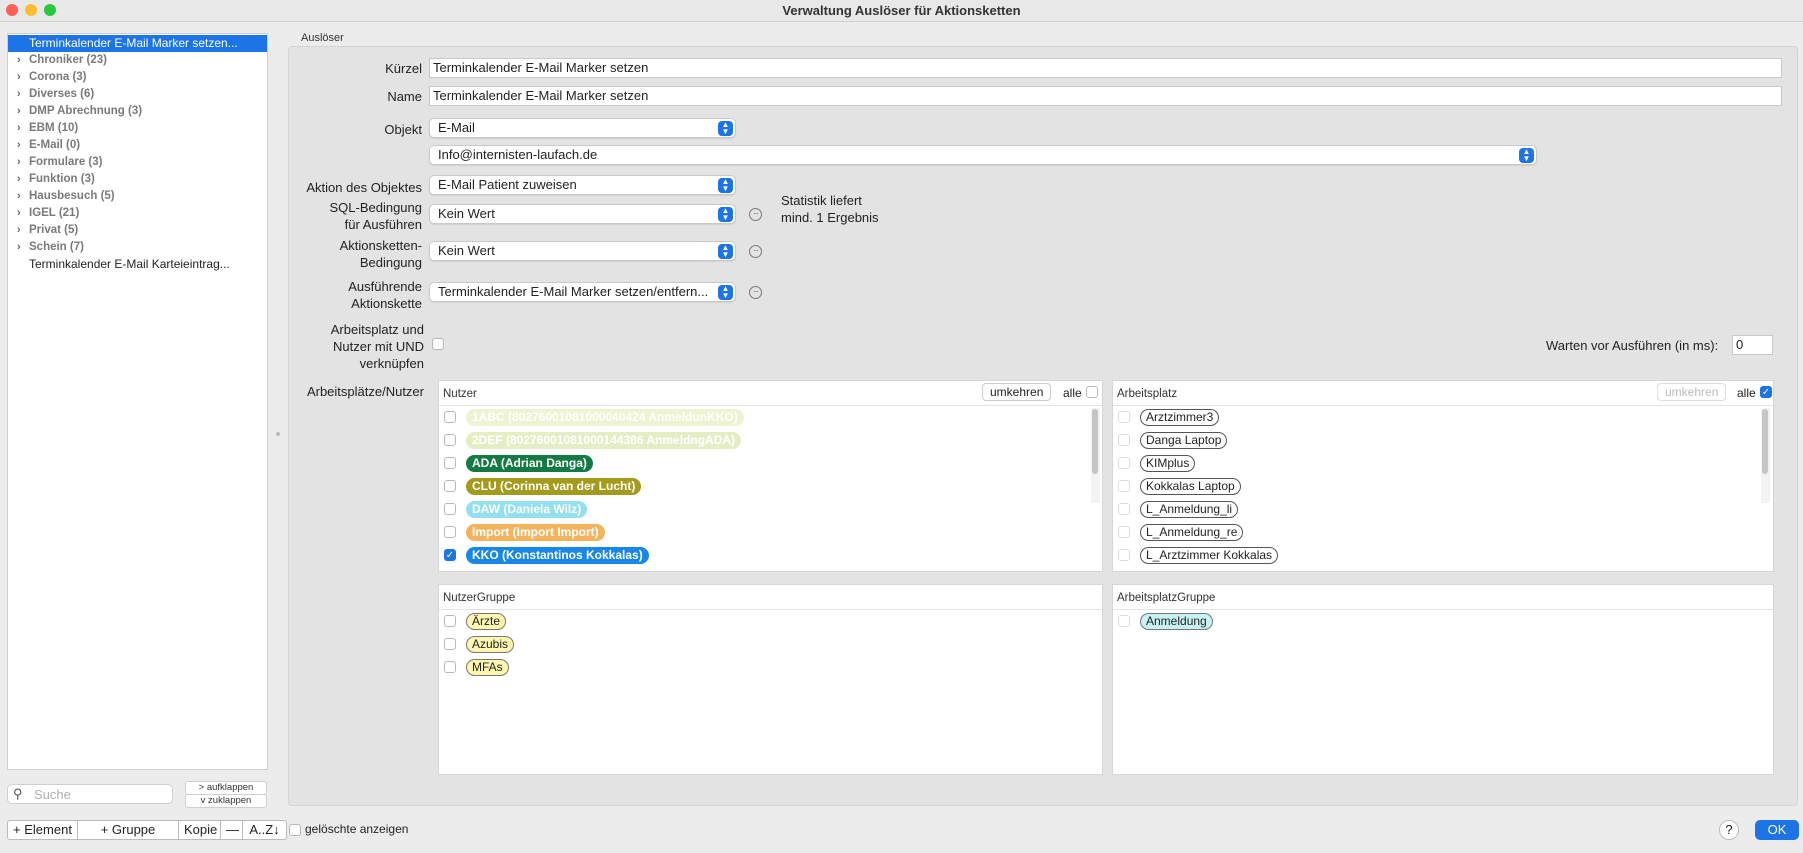 Image resolution: width=1803 pixels, height=853 pixels. What do you see at coordinates (137, 247) in the screenshot?
I see `sidebar-group: › Schein (7)` at bounding box center [137, 247].